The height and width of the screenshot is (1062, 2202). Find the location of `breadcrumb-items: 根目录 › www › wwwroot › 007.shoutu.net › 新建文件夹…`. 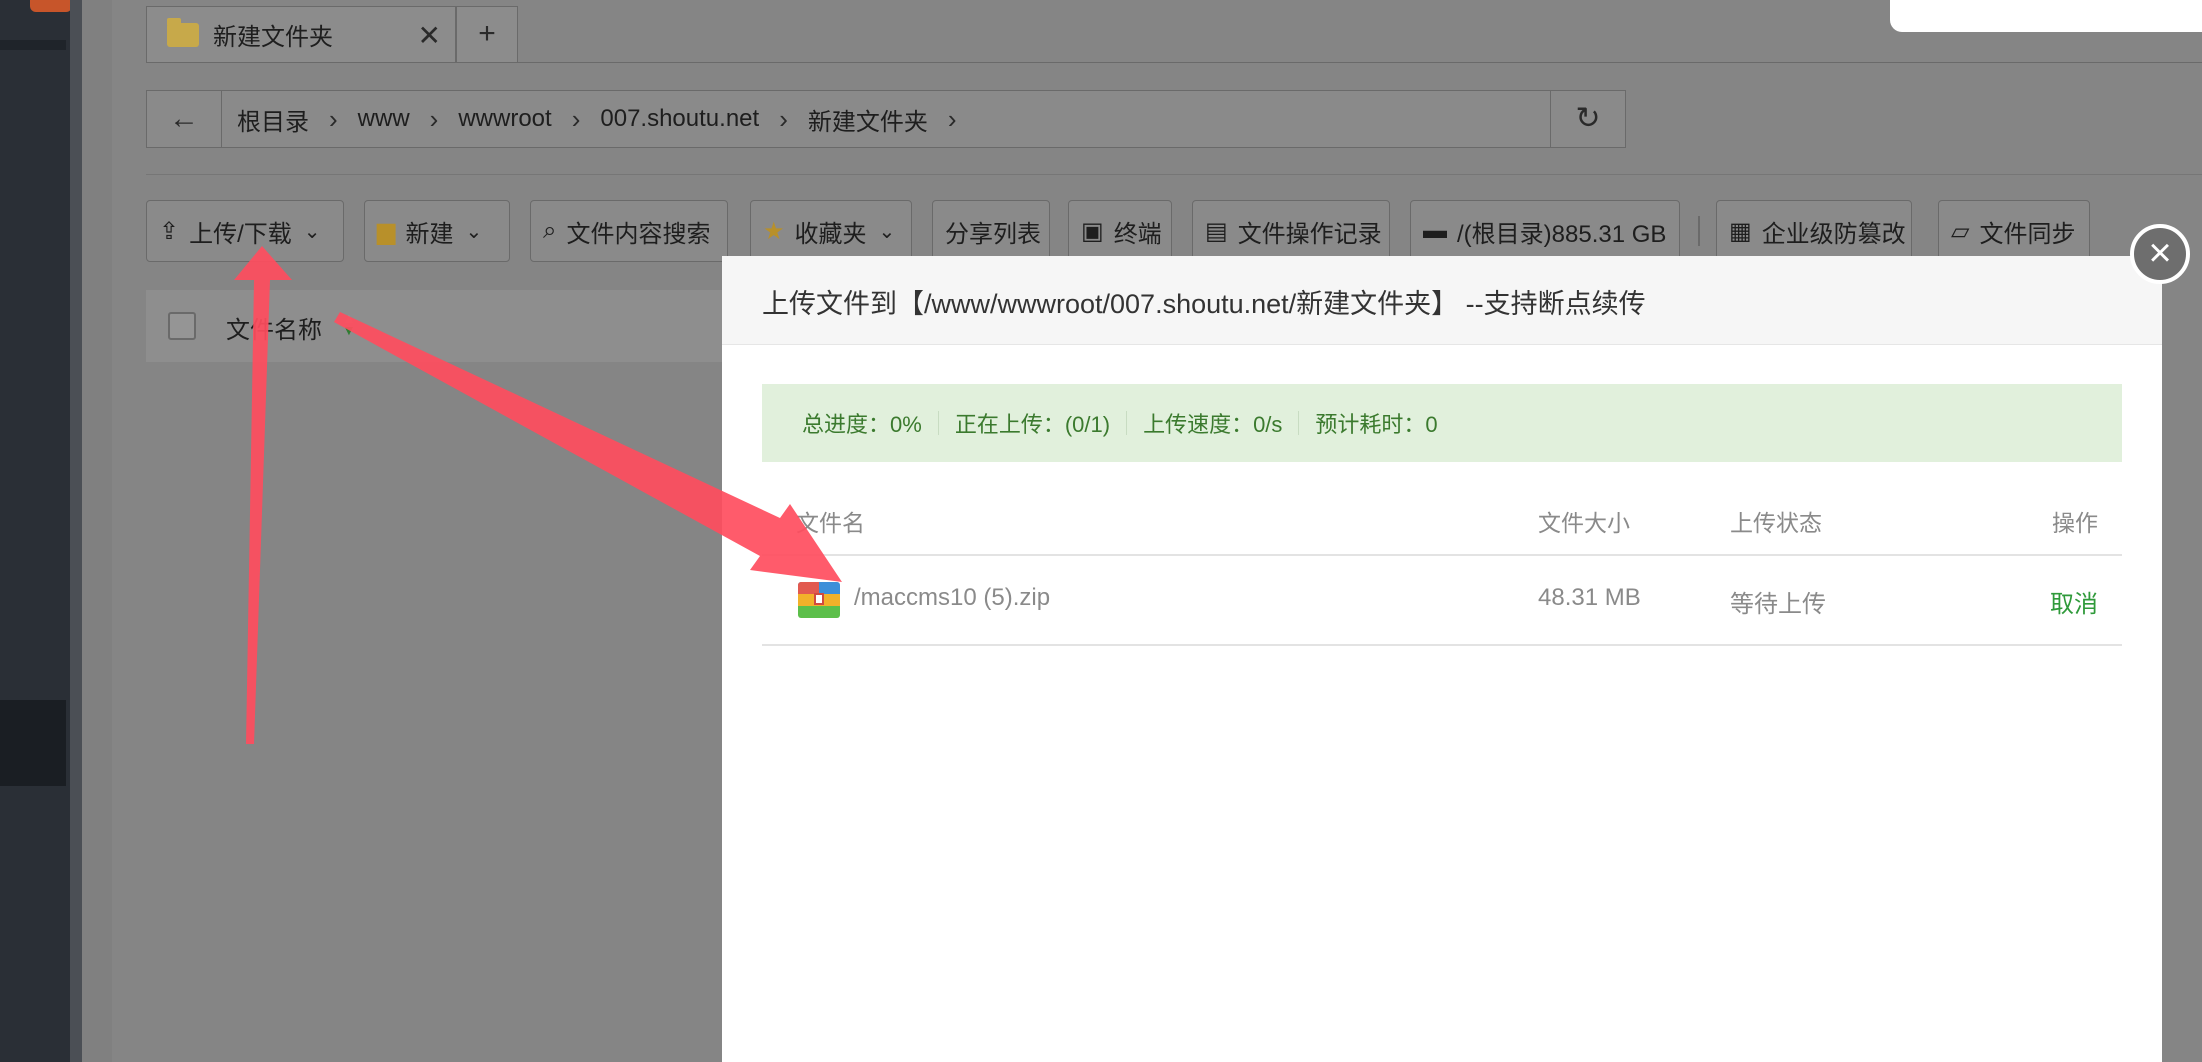

breadcrumb-items: 根目录 › www › wwwroot › 007.shoutu.net › 新建文件夹… is located at coordinates (607, 119).